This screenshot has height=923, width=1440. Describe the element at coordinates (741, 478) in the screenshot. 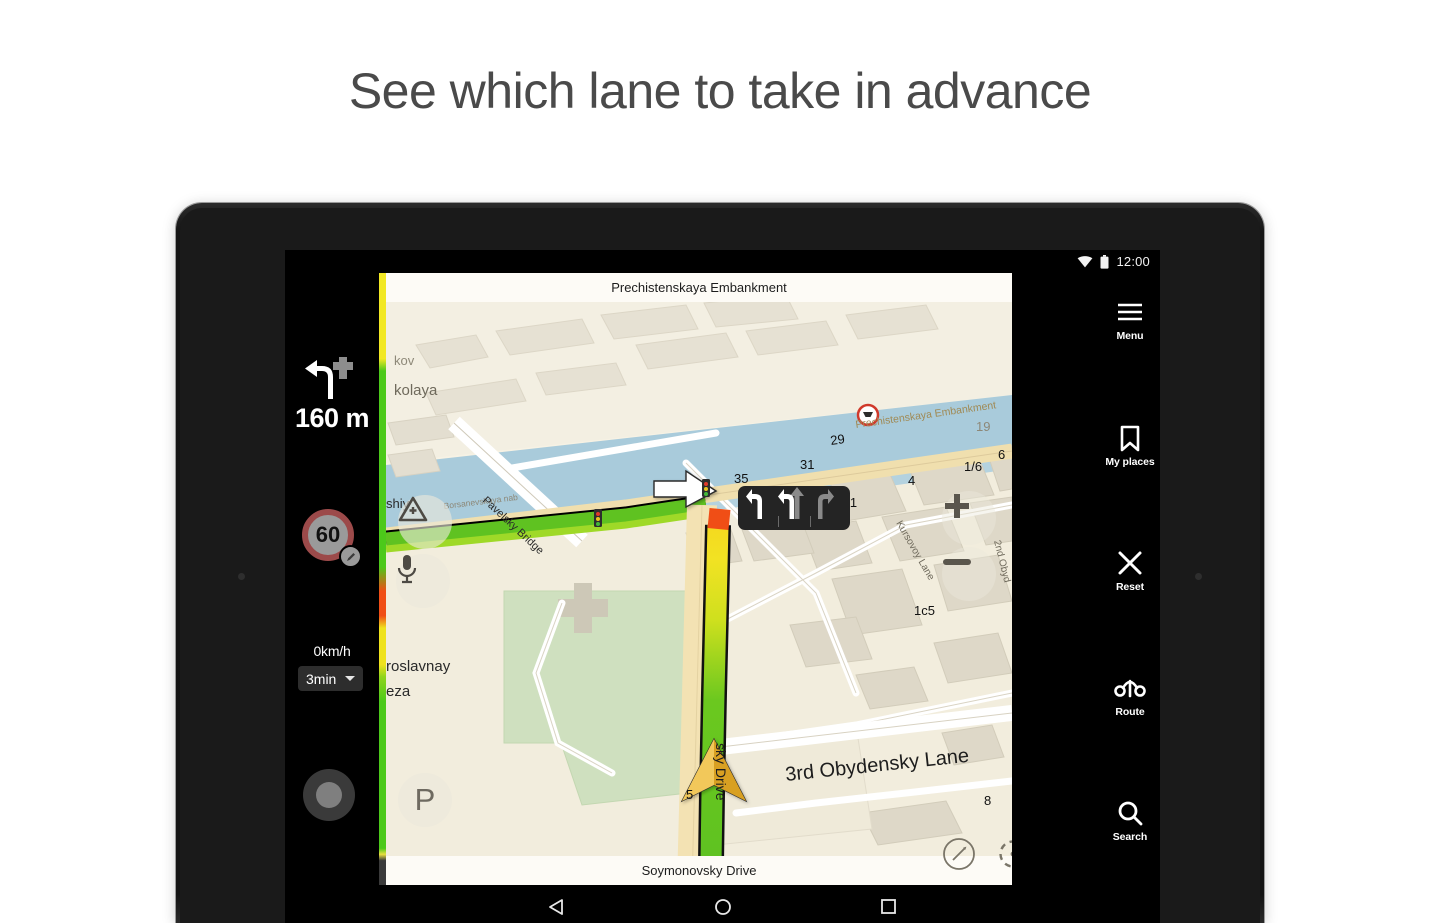

I see `svg-text: 35` at that location.